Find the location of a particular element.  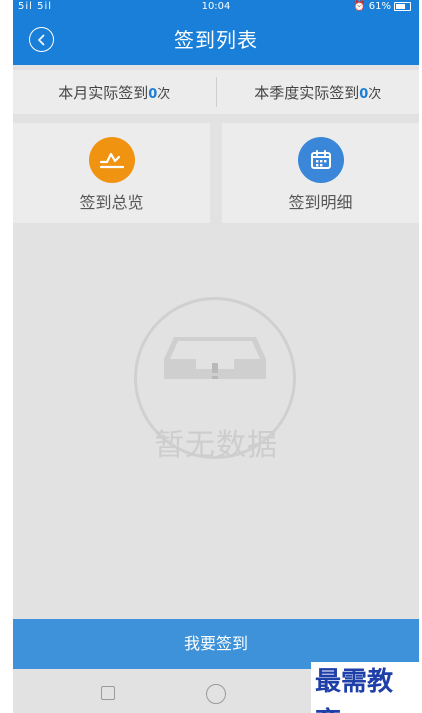

battery-icon is located at coordinates (402, 6).